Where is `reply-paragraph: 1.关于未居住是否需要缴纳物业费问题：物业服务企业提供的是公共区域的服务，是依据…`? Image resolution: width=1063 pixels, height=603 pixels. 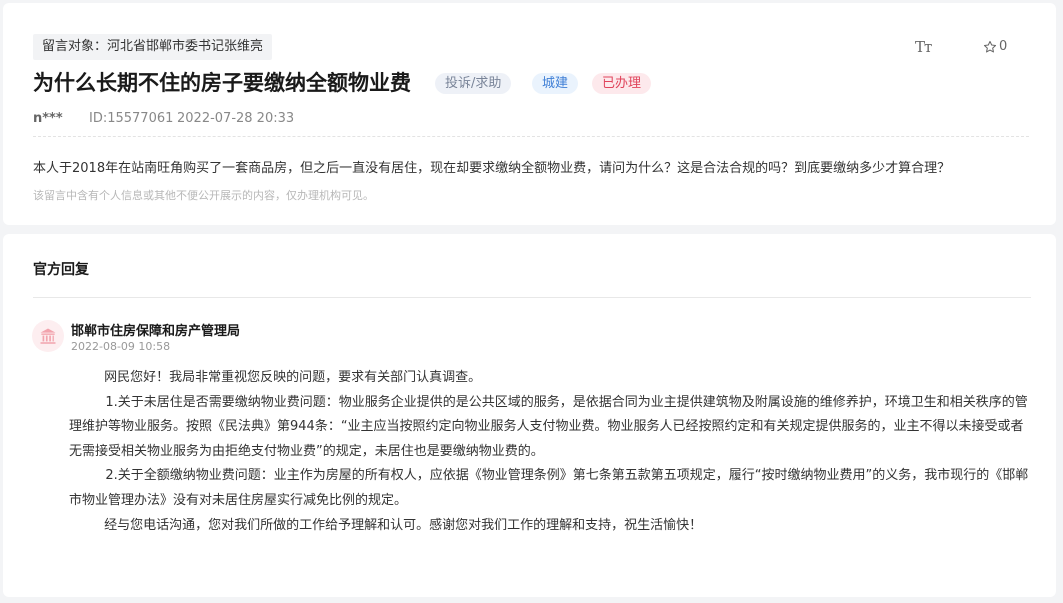 reply-paragraph: 1.关于未居住是否需要缴纳物业费问题：物业服务企业提供的是公共区域的服务，是依据… is located at coordinates (548, 426).